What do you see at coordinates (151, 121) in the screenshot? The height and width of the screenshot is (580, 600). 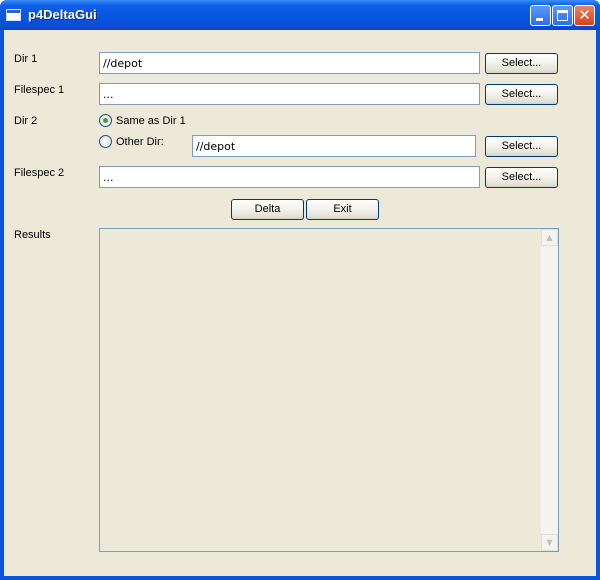 I see `same-as-dir1-label: Same as Dir 1` at bounding box center [151, 121].